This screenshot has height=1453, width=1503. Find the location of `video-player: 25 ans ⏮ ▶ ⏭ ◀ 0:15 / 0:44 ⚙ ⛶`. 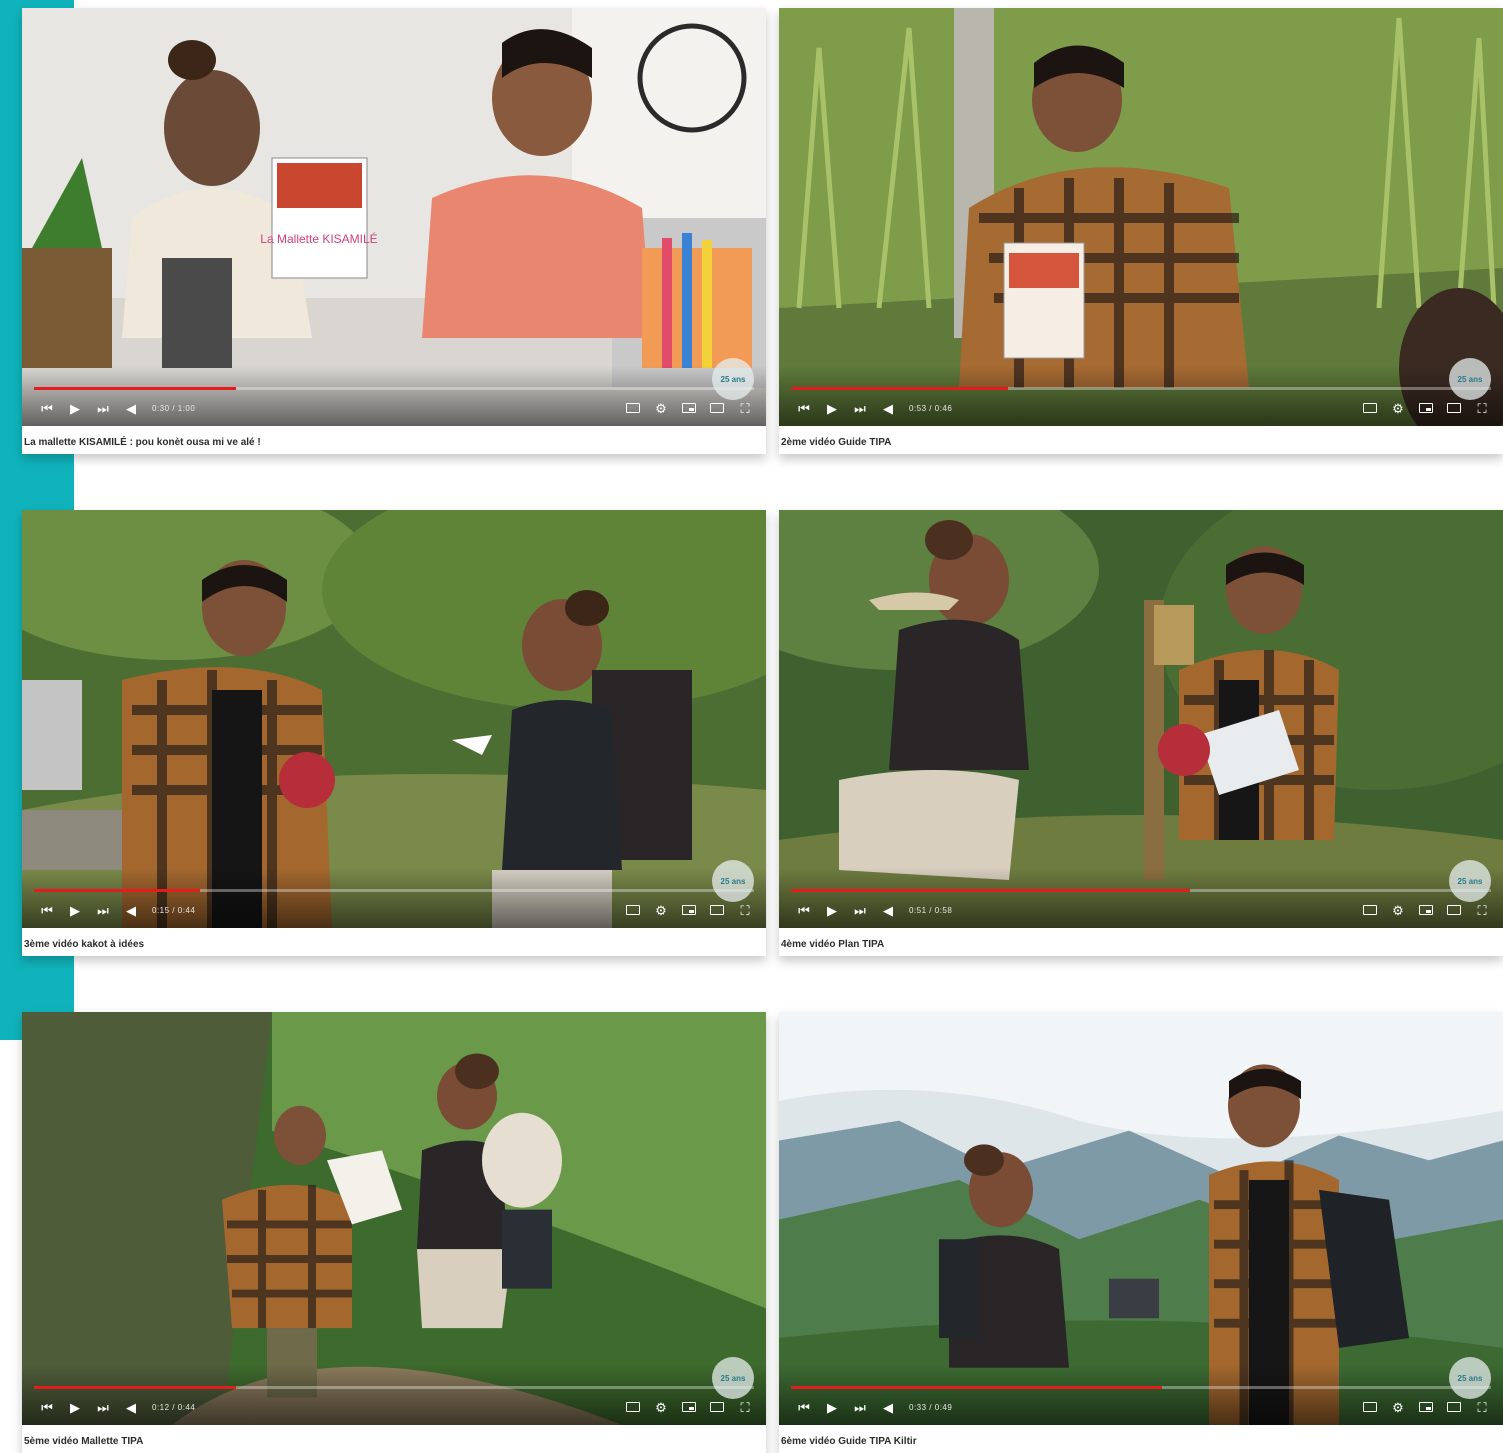

video-player: 25 ans ⏮ ▶ ⏭ ◀ 0:15 / 0:44 ⚙ ⛶ is located at coordinates (394, 719).